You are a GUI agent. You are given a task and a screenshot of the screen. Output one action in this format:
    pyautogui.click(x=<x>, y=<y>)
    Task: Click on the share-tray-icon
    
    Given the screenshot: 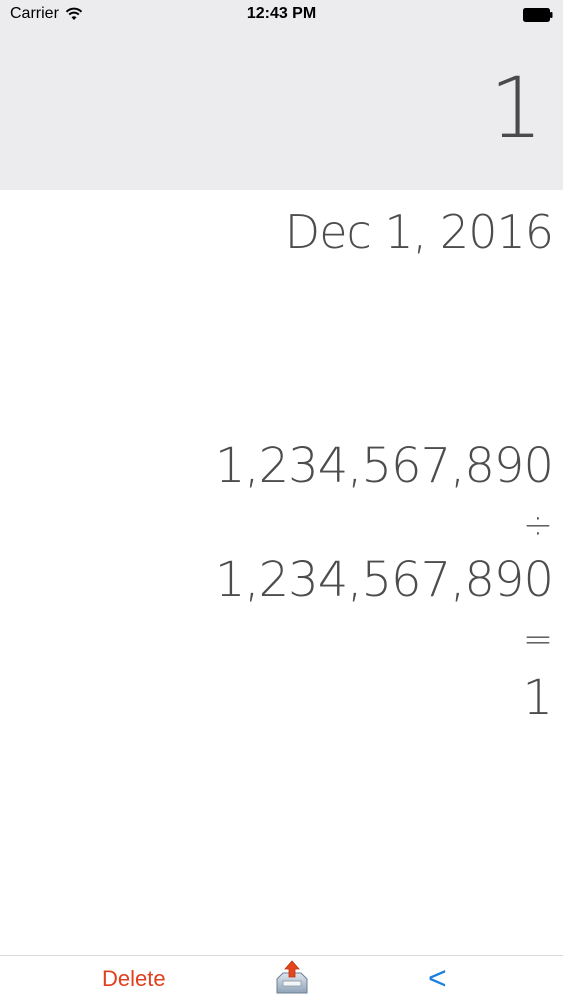 What is the action you would take?
    pyautogui.click(x=292, y=978)
    